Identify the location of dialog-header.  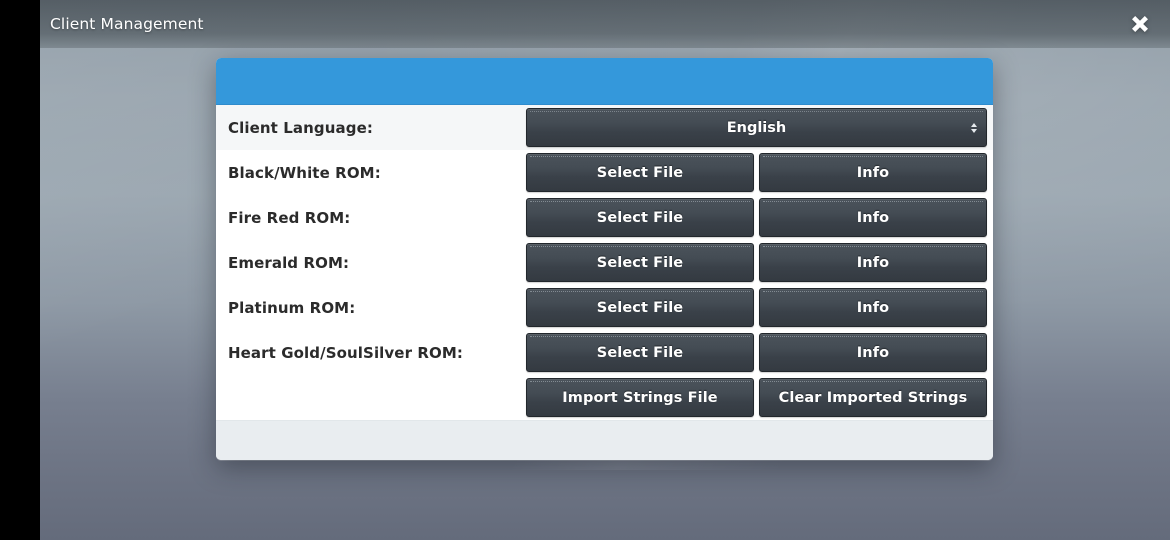
(604, 81).